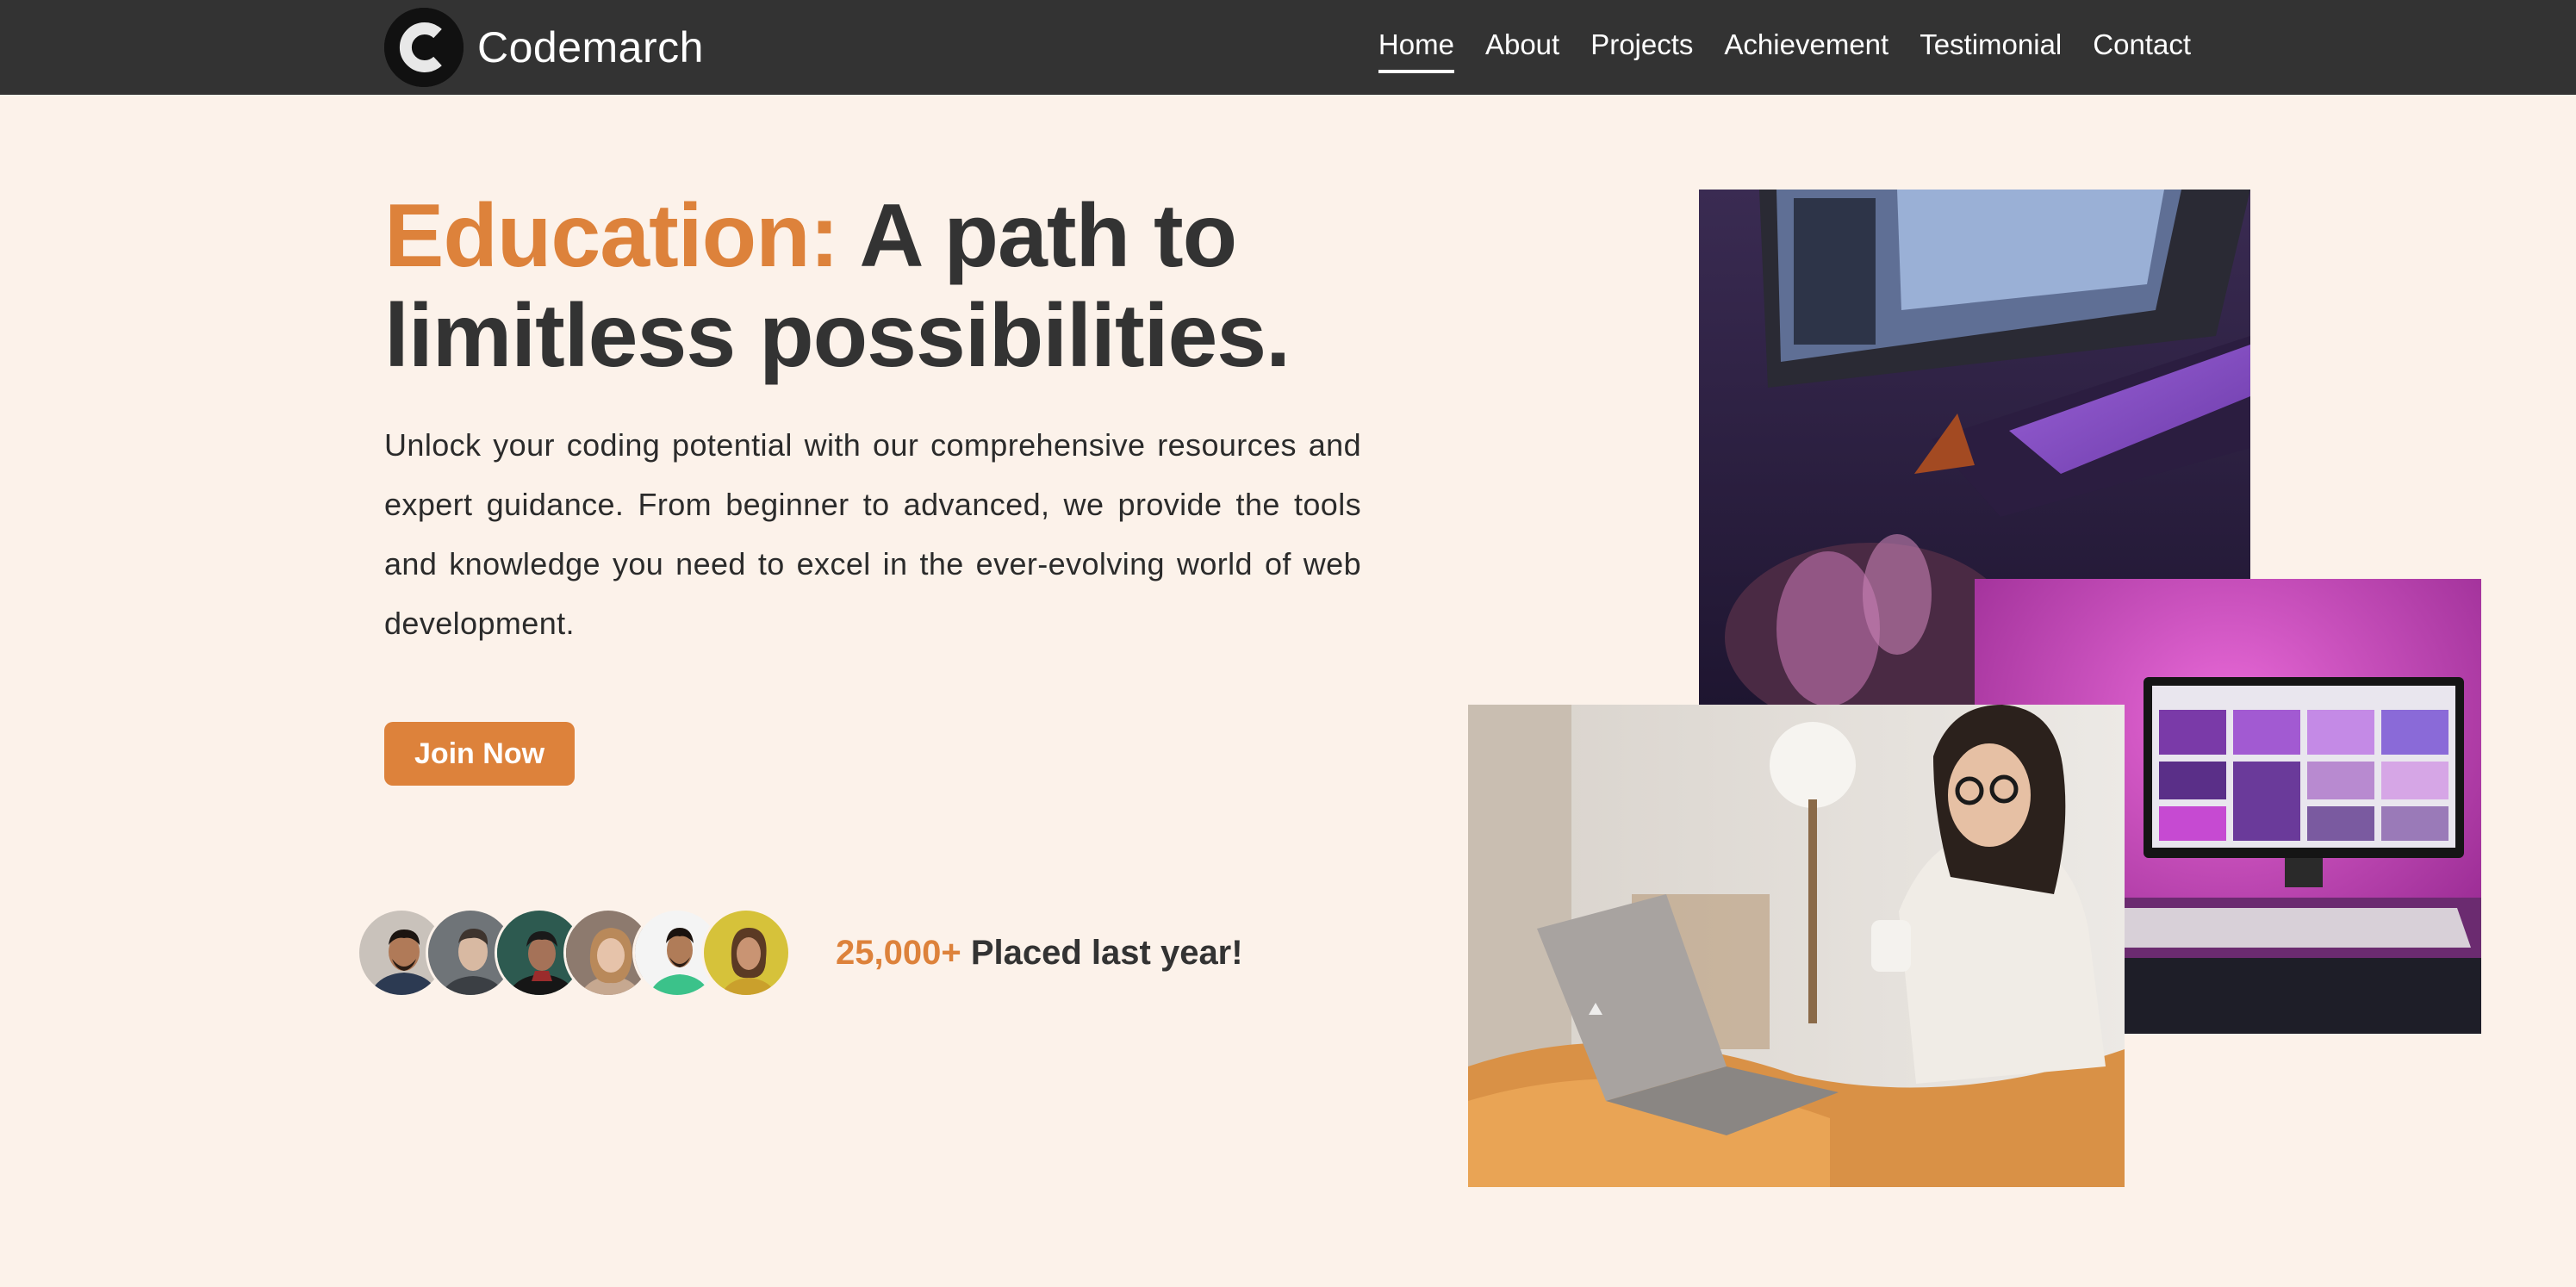 This screenshot has height=1287, width=2576. Describe the element at coordinates (2142, 47) in the screenshot. I see `nav-link-contact: Contact` at that location.